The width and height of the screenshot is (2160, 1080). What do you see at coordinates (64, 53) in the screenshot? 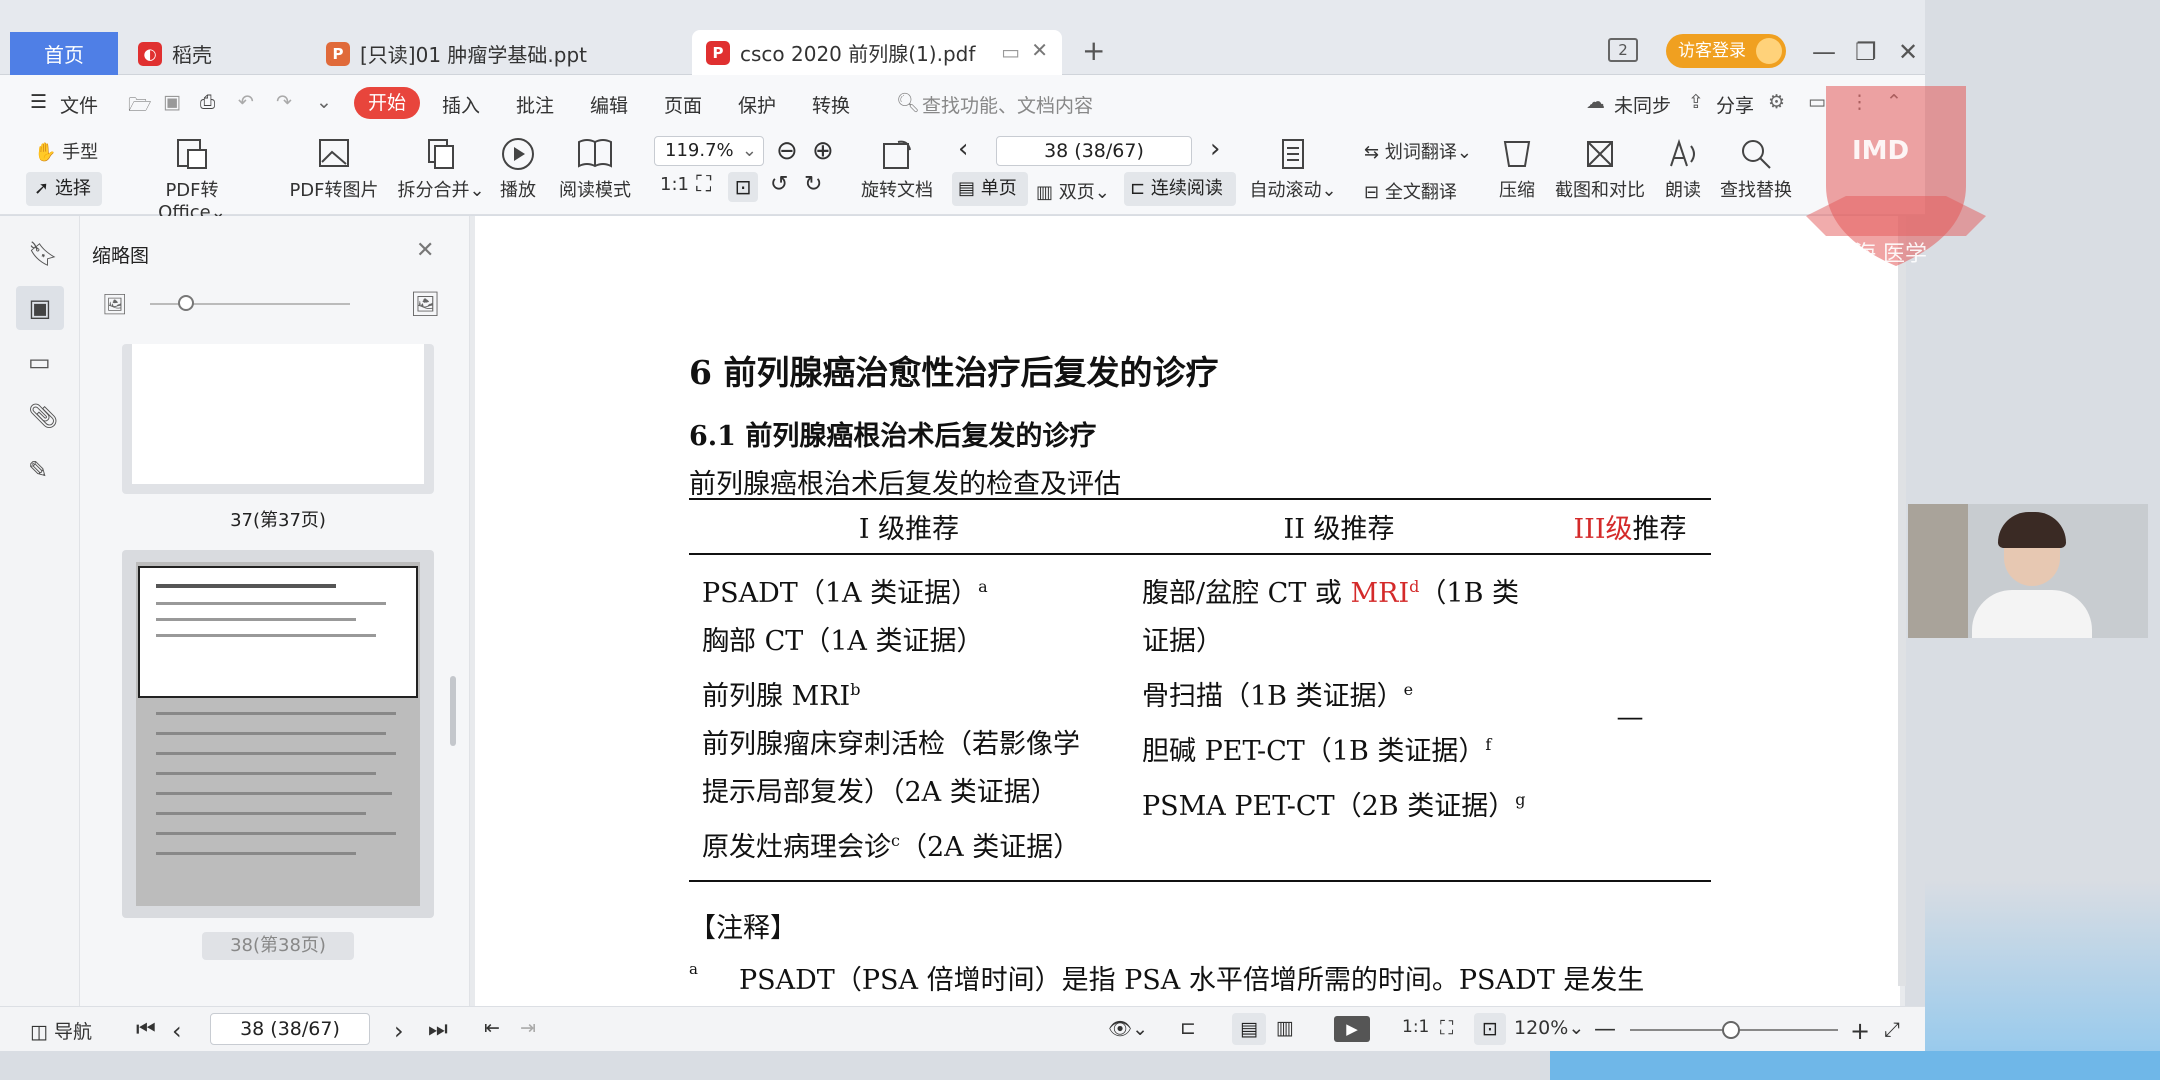
I see `tab-home: 首页` at bounding box center [64, 53].